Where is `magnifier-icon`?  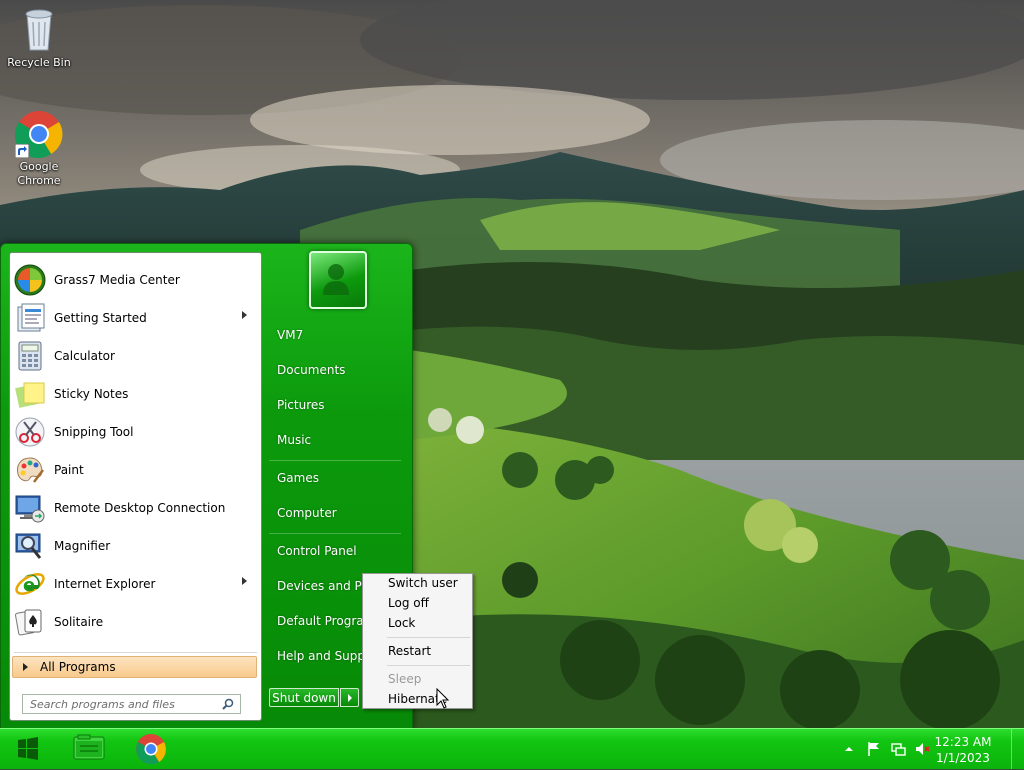
magnifier-icon is located at coordinates (30, 546).